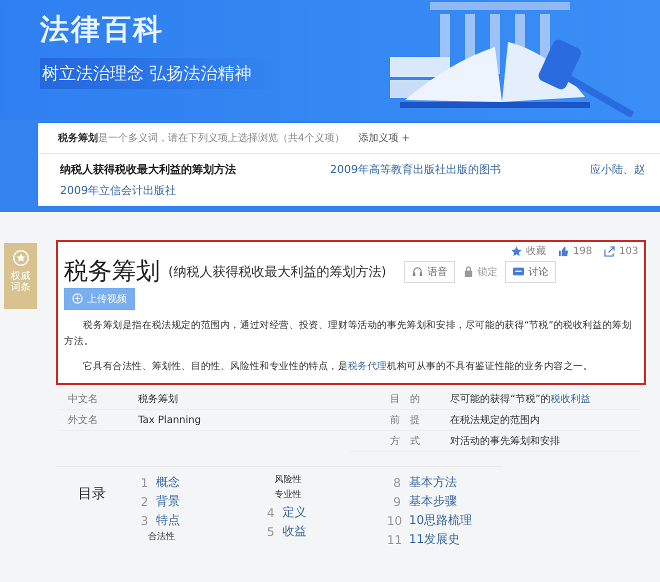  I want to click on toc-link: 基本方法, so click(432, 483).